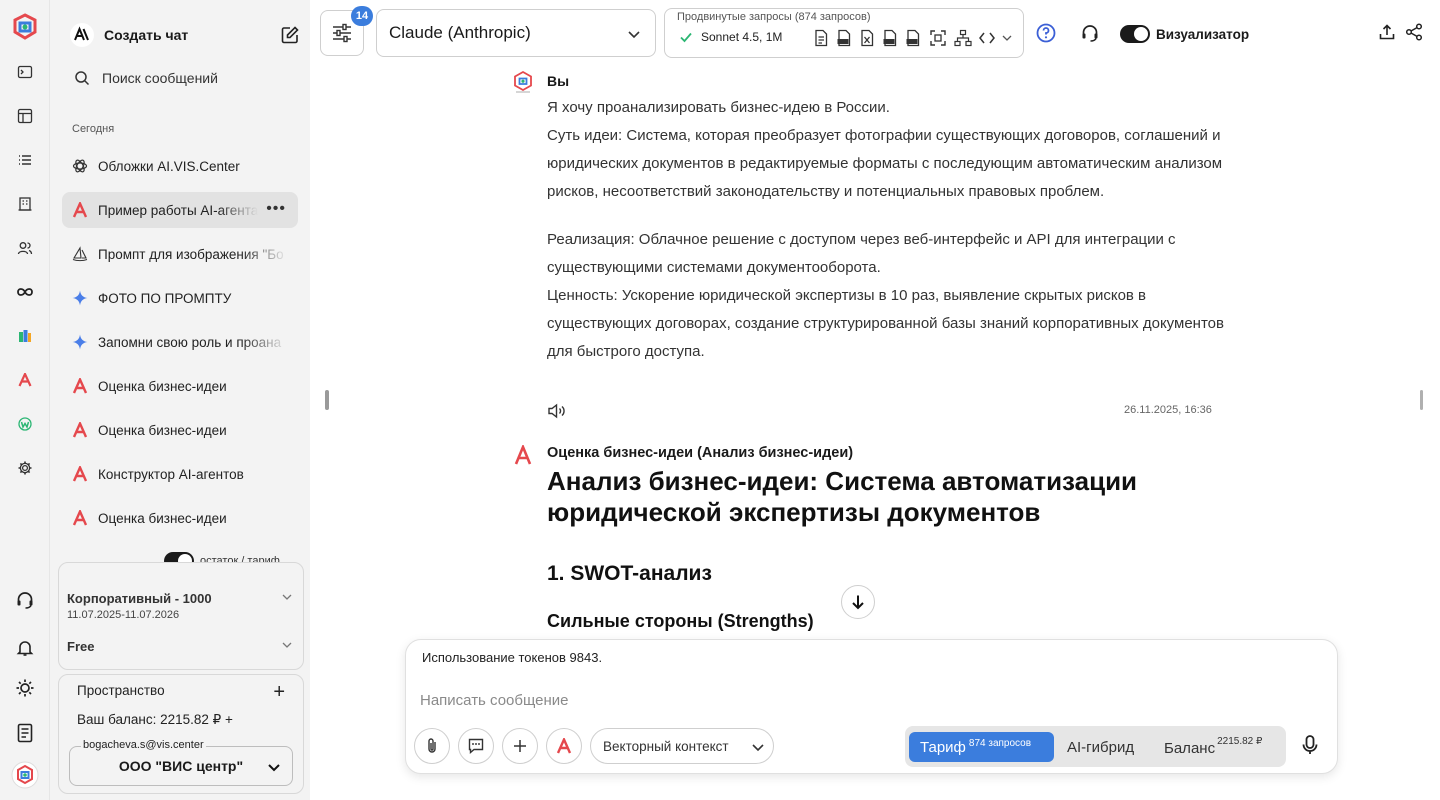 Image resolution: width=1440 pixels, height=800 pixels. Describe the element at coordinates (844, 38) in the screenshot. I see `file-pdf-icon` at that location.